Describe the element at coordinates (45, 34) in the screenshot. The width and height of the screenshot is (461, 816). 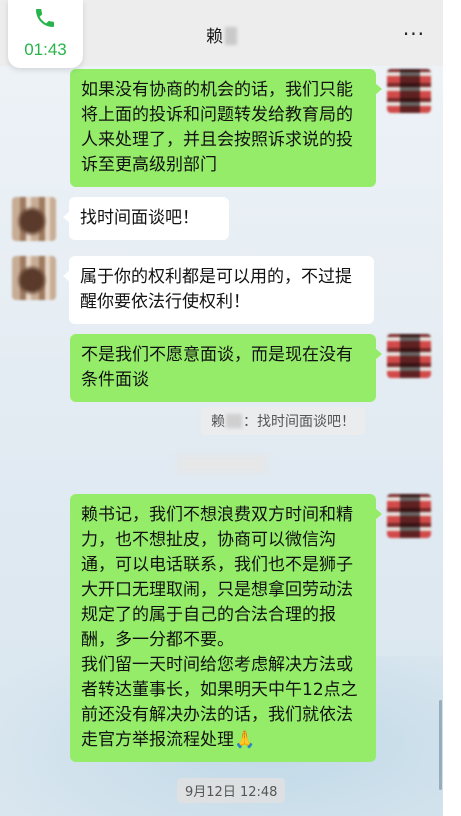
I see `ongoing-call-chip: 01:43` at that location.